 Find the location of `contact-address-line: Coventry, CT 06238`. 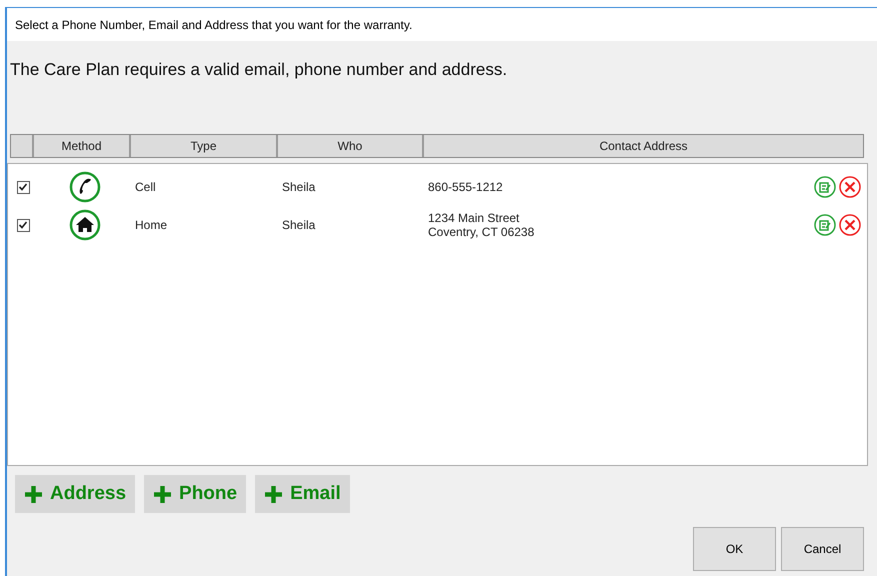

contact-address-line: Coventry, CT 06238 is located at coordinates (482, 232).